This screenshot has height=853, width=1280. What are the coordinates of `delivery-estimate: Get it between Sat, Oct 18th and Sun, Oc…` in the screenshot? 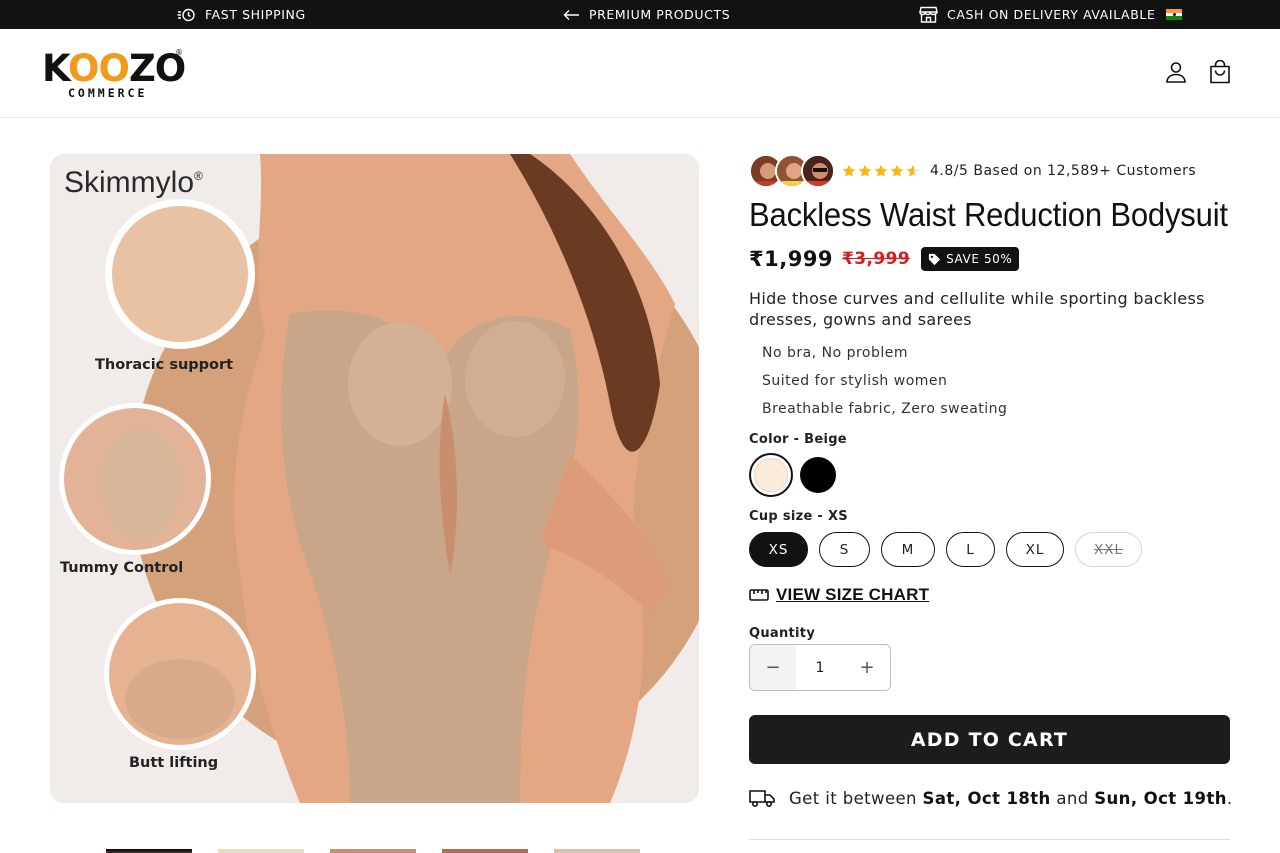 It's located at (991, 798).